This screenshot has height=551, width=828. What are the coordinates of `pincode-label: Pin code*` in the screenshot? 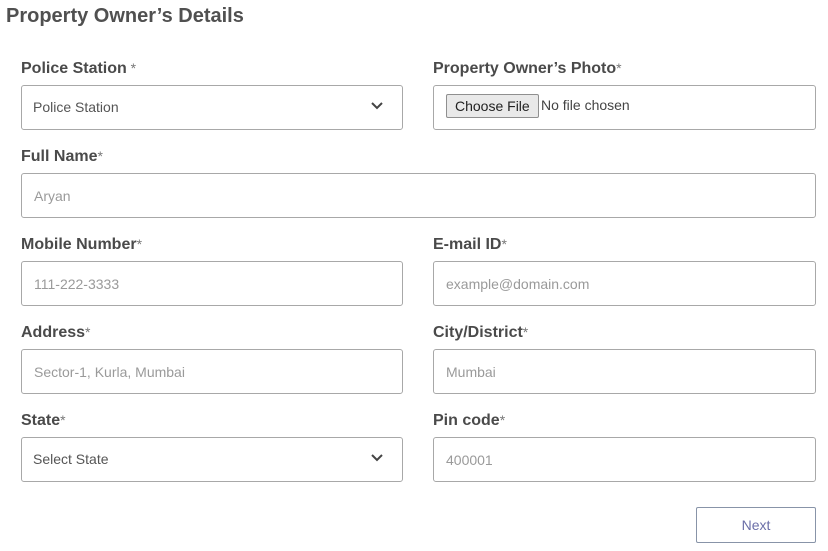 It's located at (469, 421).